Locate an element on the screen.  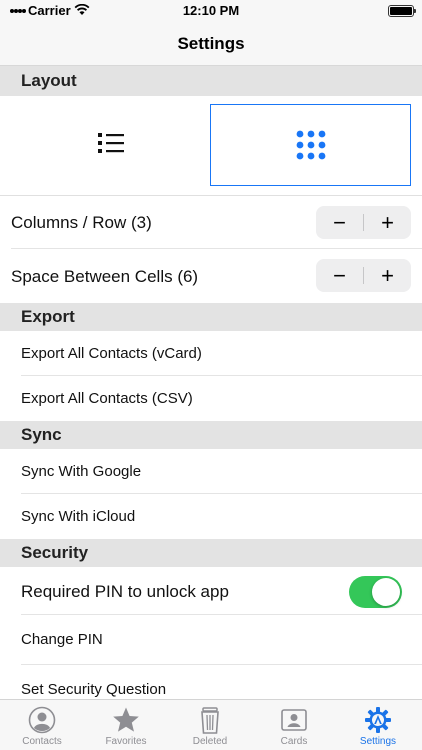
tab-cards: Cards is located at coordinates (294, 725).